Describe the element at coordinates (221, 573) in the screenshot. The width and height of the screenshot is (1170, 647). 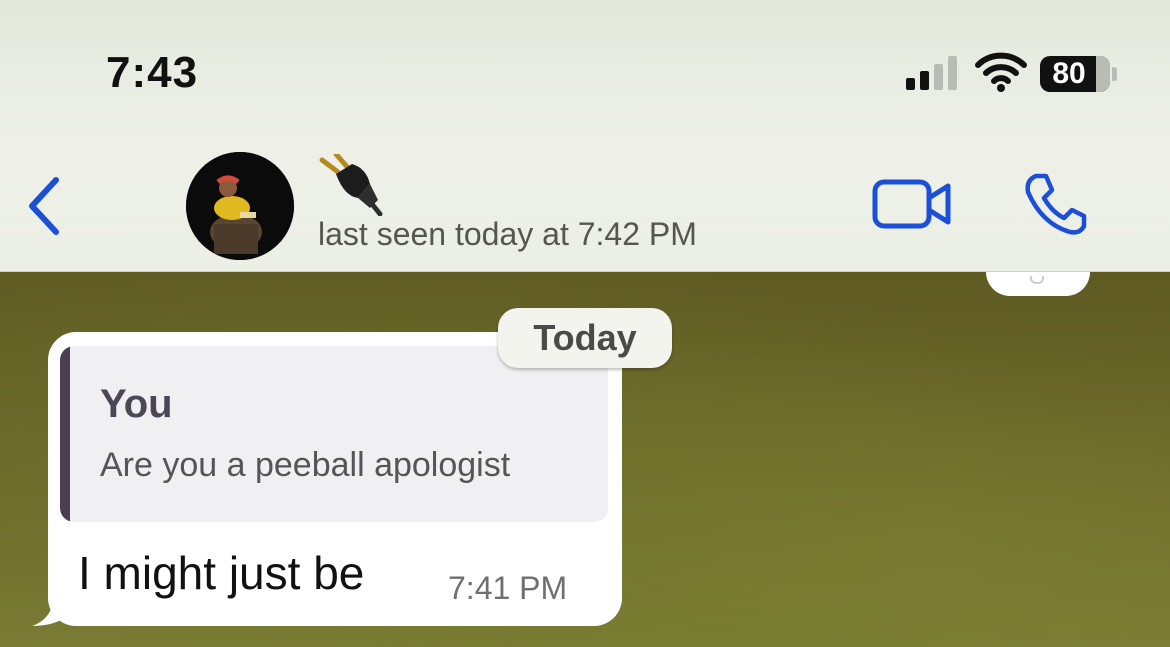
I see `message-text: I might just be` at that location.